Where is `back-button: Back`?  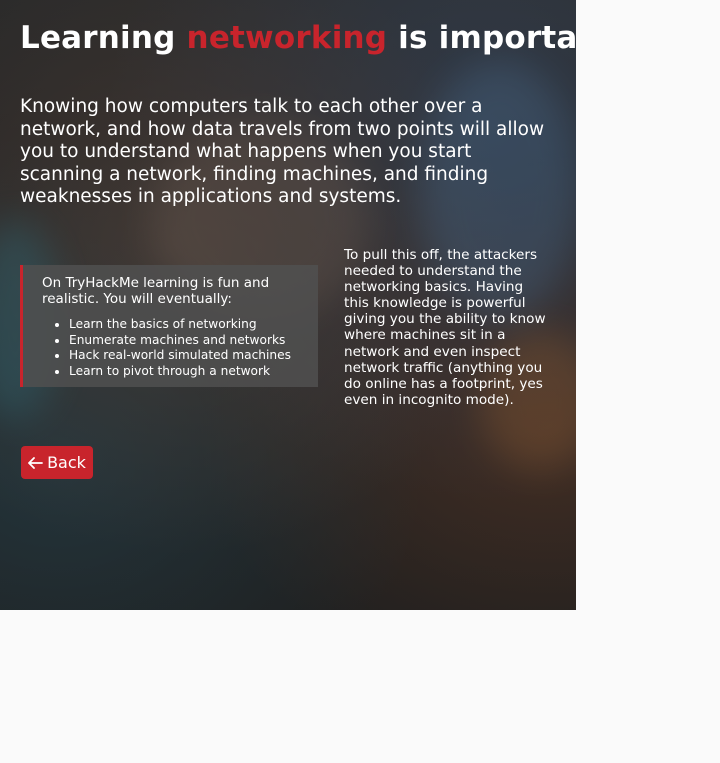 back-button: Back is located at coordinates (57, 462).